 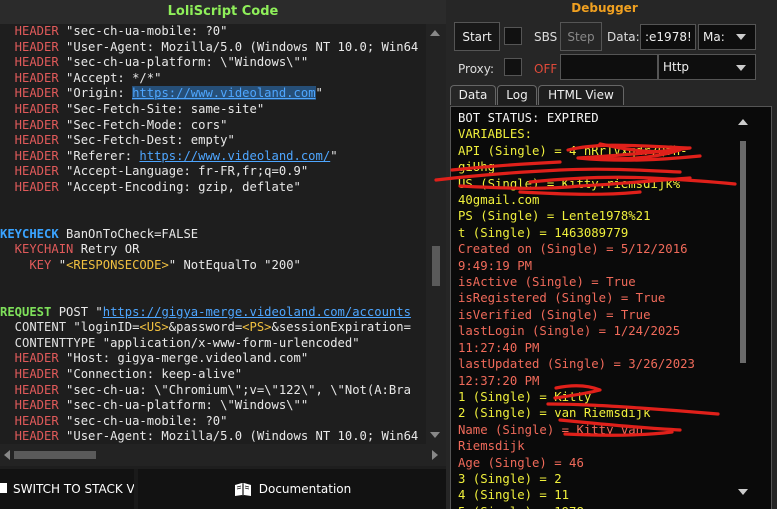 I want to click on code-horizontal-scrollbar, so click(x=223, y=455).